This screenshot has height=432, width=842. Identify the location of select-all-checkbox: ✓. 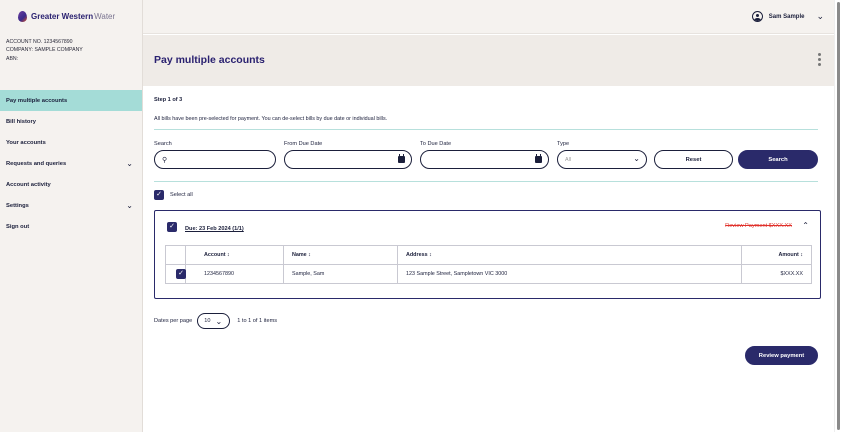
(159, 195).